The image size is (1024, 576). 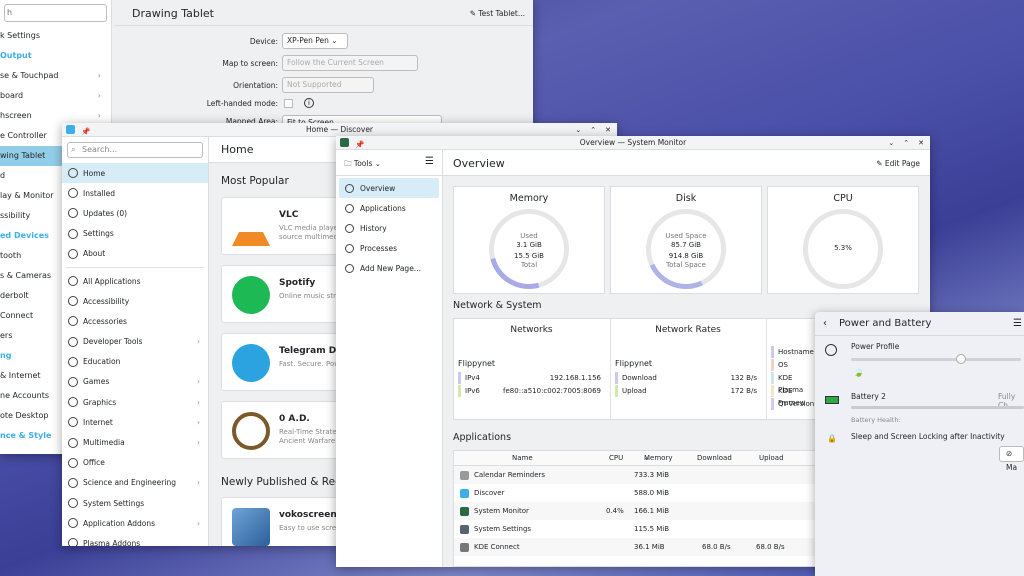 What do you see at coordinates (919, 324) in the screenshot?
I see `power-header: ‹ Power and Battery ☰` at bounding box center [919, 324].